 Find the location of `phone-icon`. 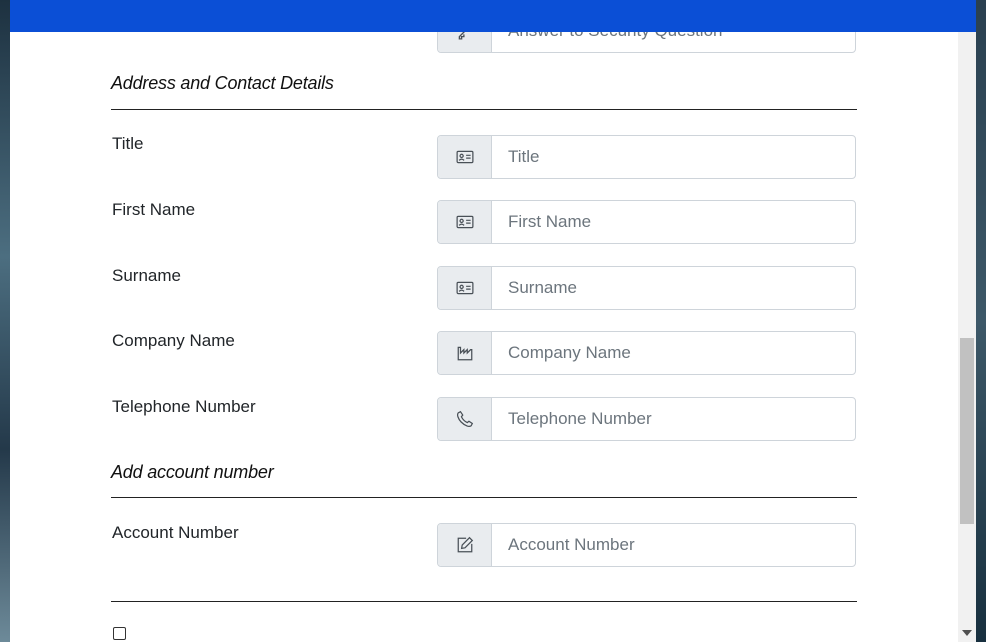

phone-icon is located at coordinates (464, 419).